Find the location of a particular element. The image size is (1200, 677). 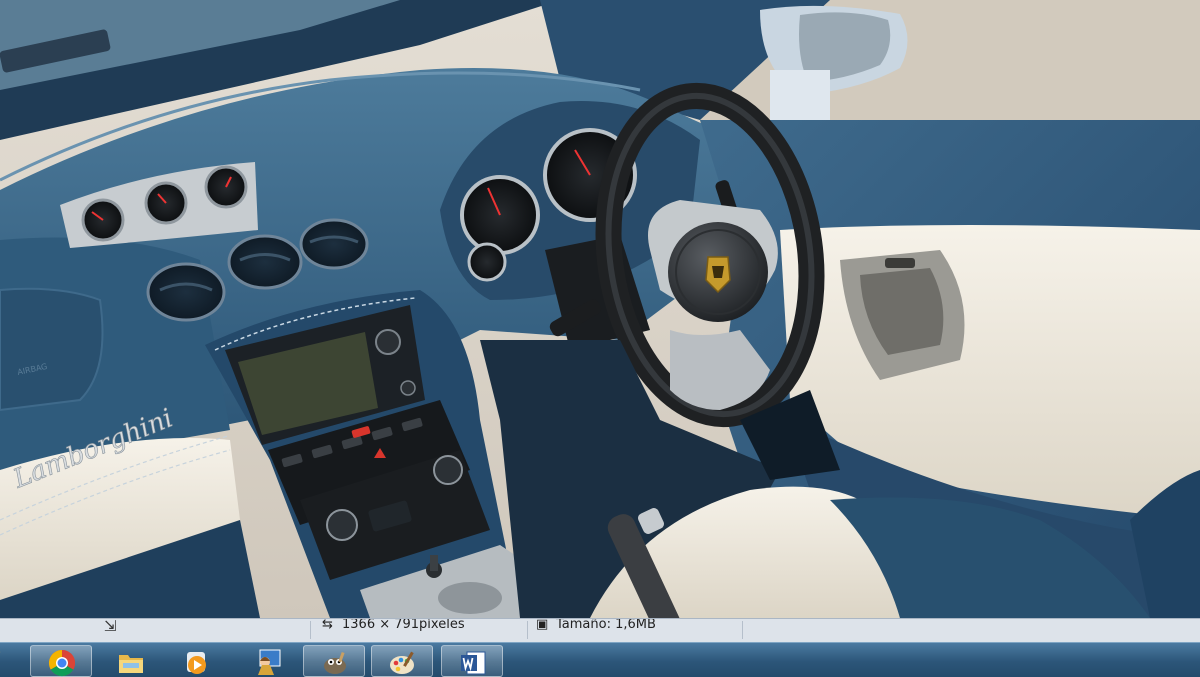

taskbar-media-player is located at coordinates (197, 661).